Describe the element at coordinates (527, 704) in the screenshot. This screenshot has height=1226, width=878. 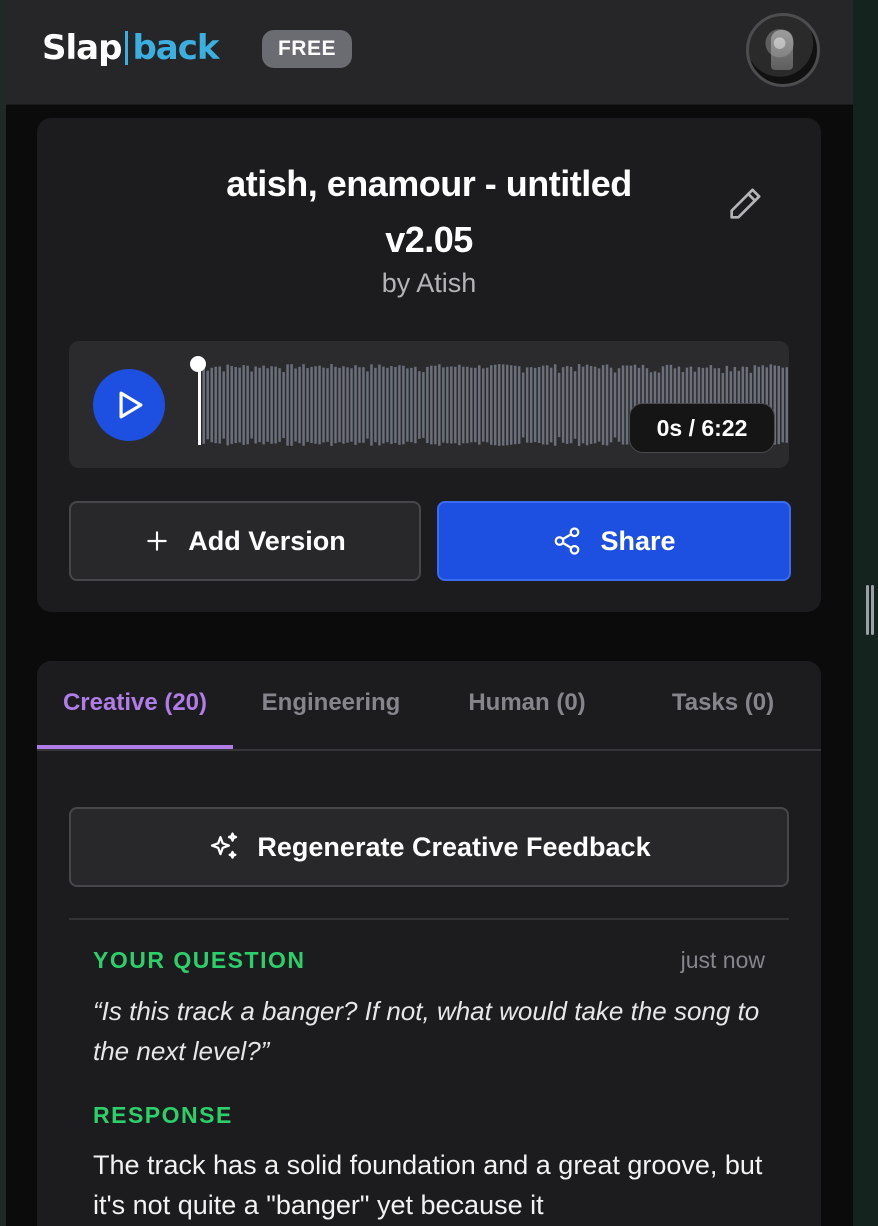
I see `tab-human: Human (0)` at that location.